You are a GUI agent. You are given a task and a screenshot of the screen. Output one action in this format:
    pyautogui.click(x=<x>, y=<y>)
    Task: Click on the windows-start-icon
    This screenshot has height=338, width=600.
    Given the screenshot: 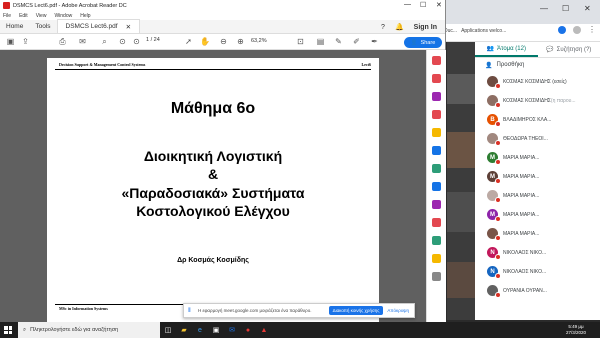 What is the action you would take?
    pyautogui.click(x=8, y=330)
    